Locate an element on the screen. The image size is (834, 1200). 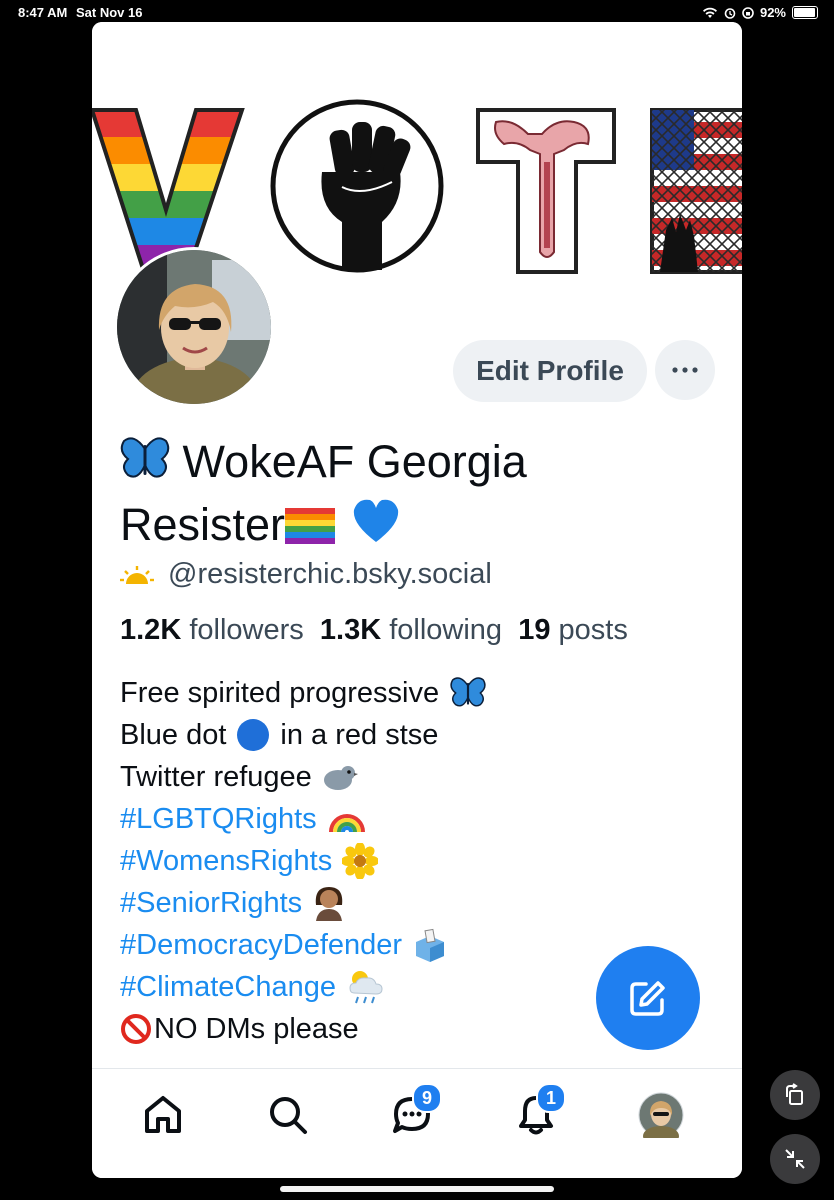
following-count: 1.3K is located at coordinates (350, 630).